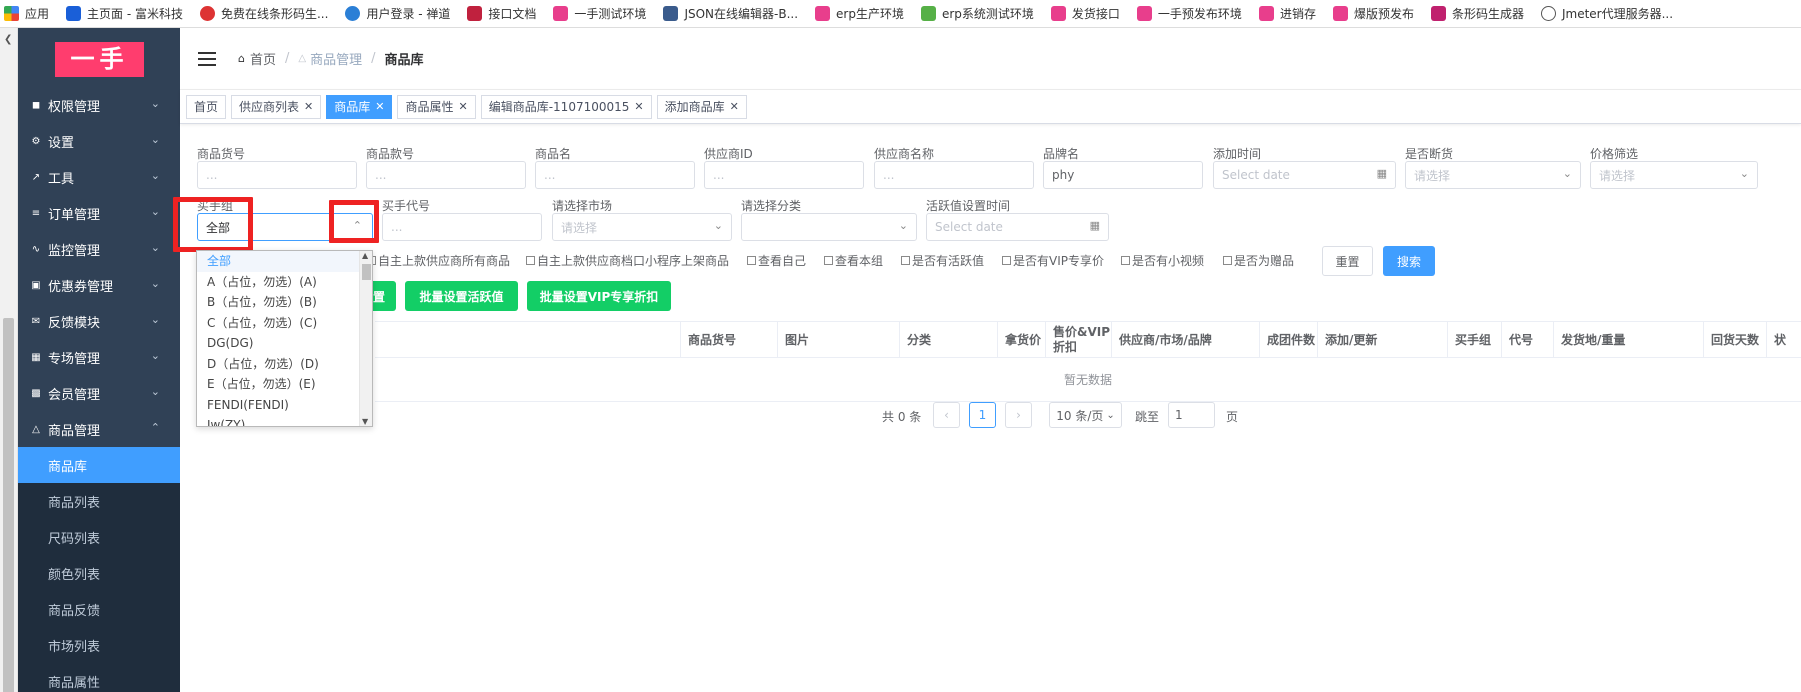  What do you see at coordinates (276, 106) in the screenshot?
I see `tab-supplier-list: 供应商列表 ✕` at bounding box center [276, 106].